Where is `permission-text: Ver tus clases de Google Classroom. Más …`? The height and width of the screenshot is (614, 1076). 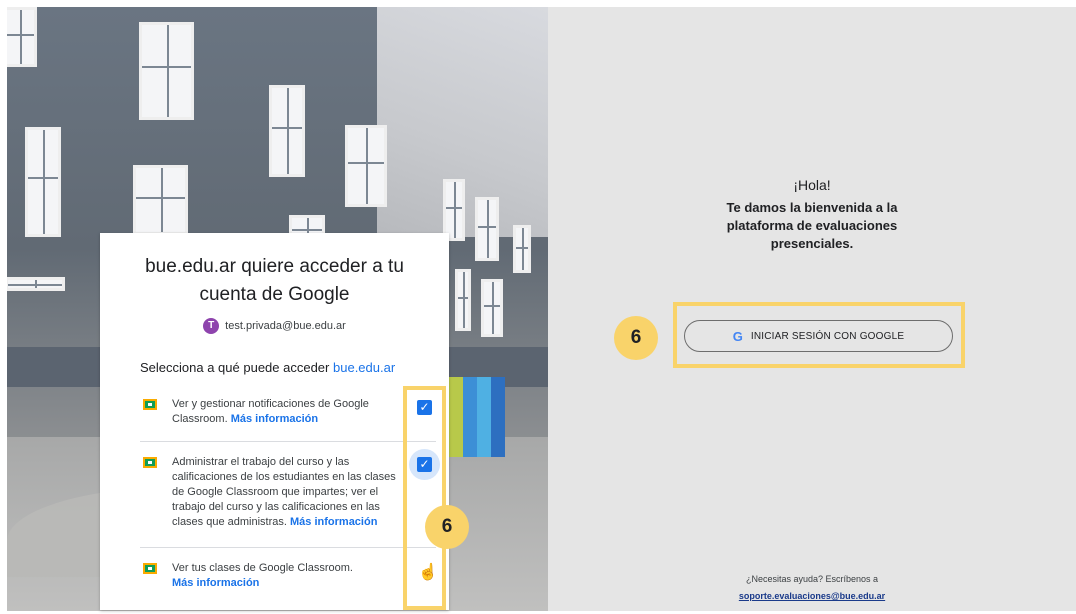
permission-text: Ver tus clases de Google Classroom. Más … is located at coordinates (262, 575).